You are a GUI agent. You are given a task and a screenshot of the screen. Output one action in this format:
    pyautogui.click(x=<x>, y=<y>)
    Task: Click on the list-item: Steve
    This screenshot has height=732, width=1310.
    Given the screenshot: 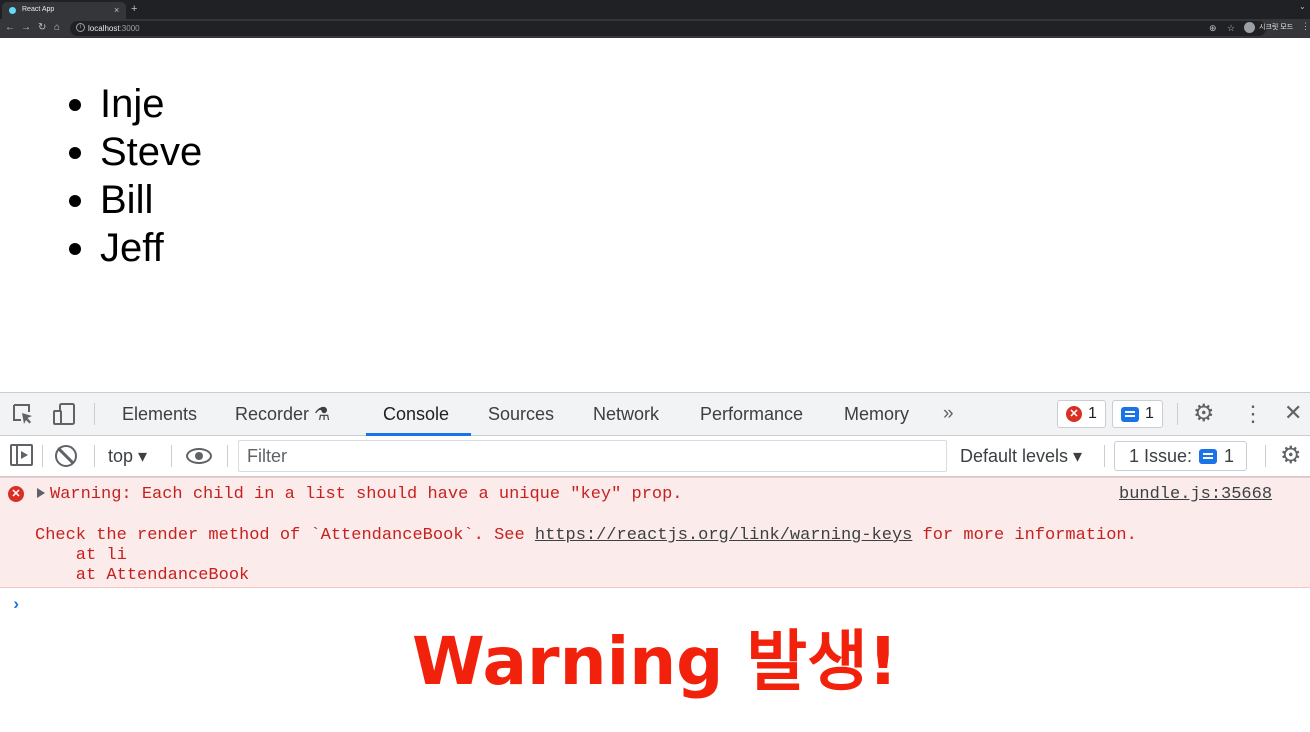 What is the action you would take?
    pyautogui.click(x=136, y=152)
    